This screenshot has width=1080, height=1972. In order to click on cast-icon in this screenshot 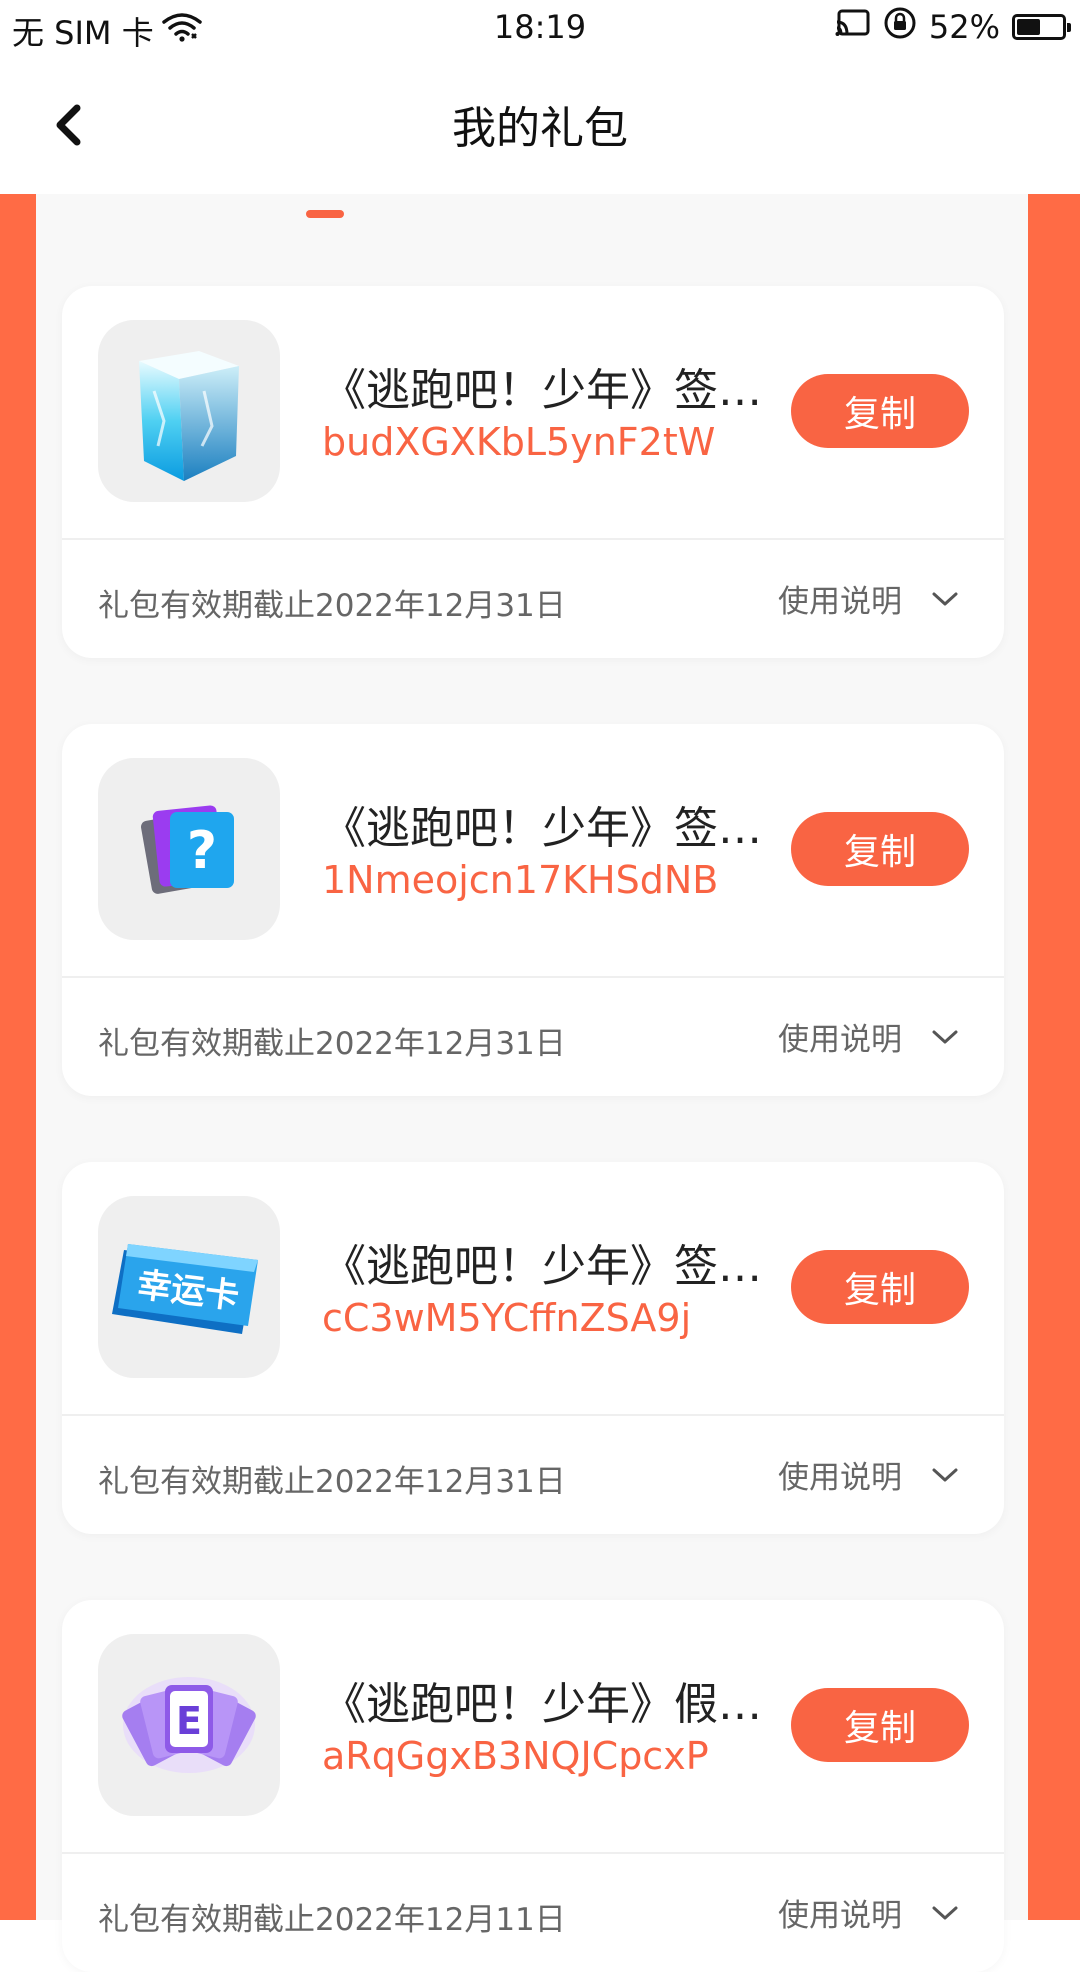, I will do `click(853, 27)`.